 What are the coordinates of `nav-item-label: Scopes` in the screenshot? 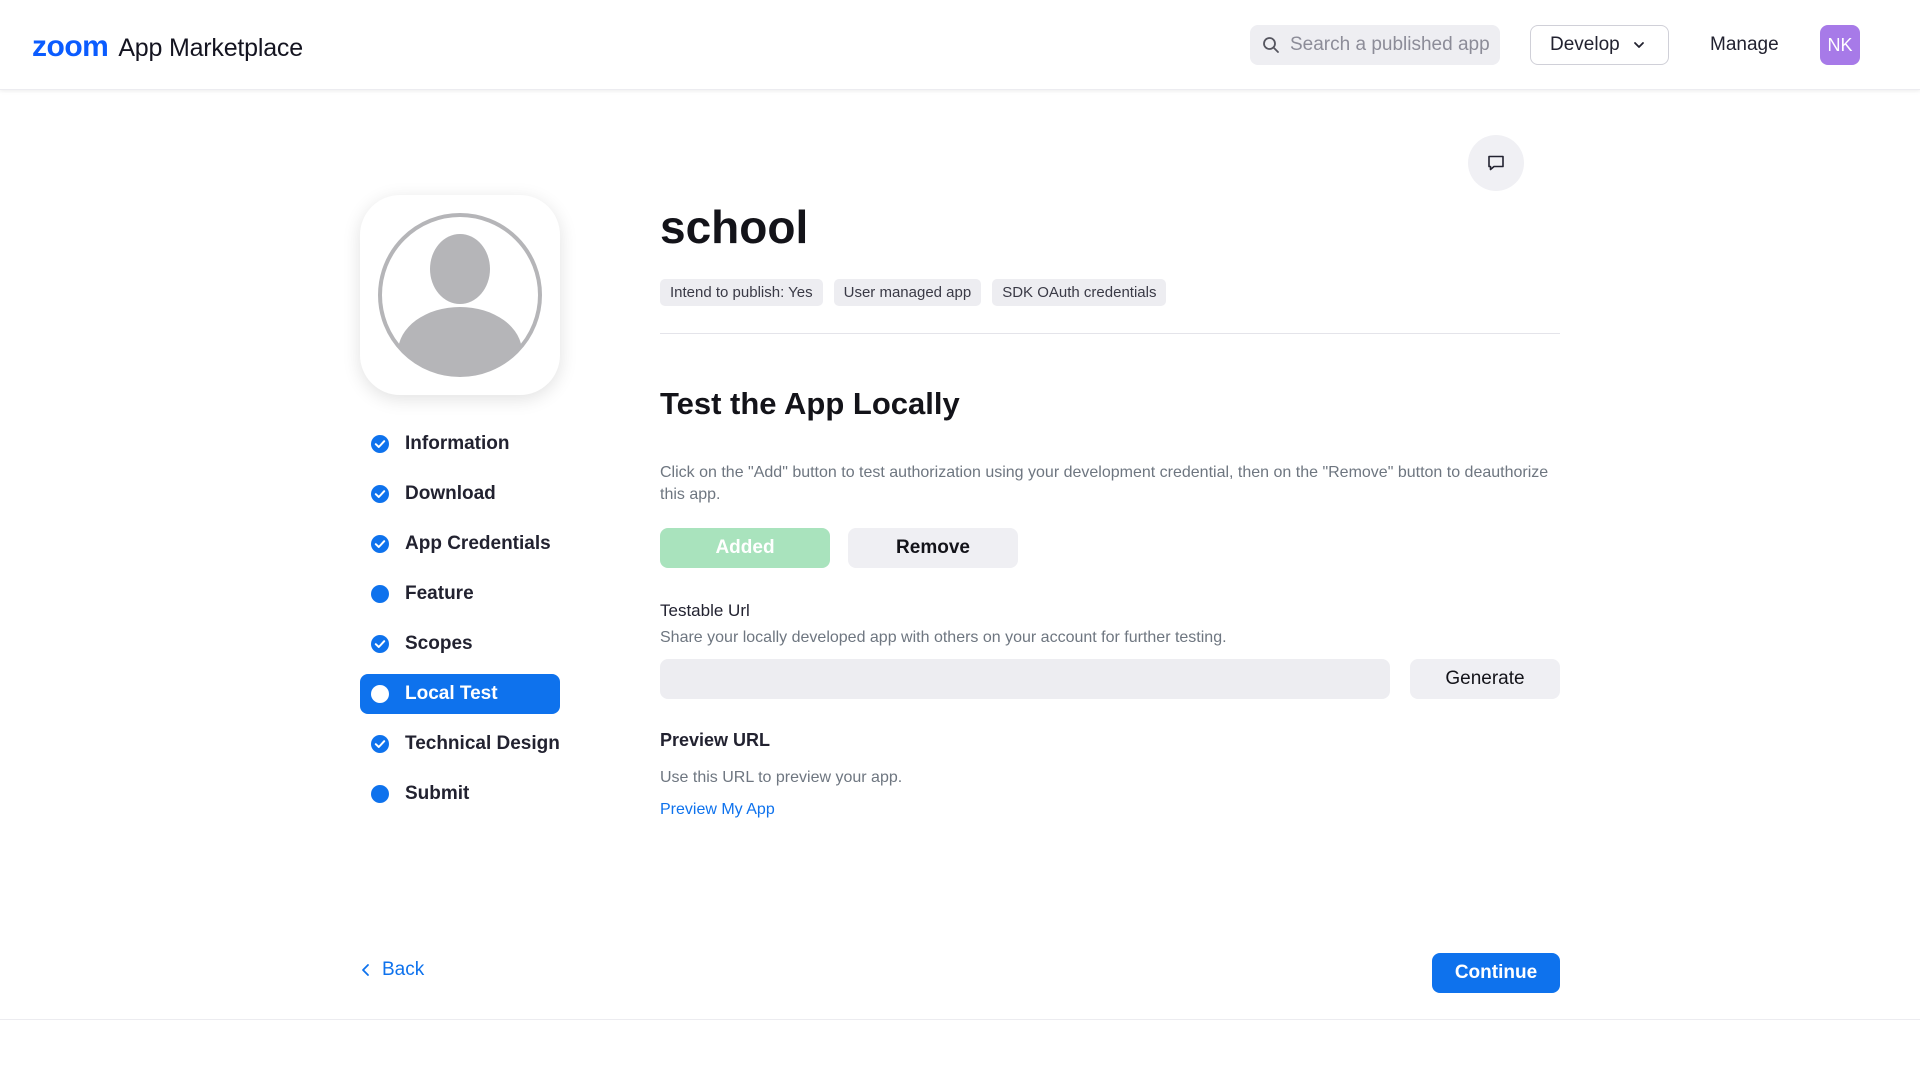 It's located at (439, 643).